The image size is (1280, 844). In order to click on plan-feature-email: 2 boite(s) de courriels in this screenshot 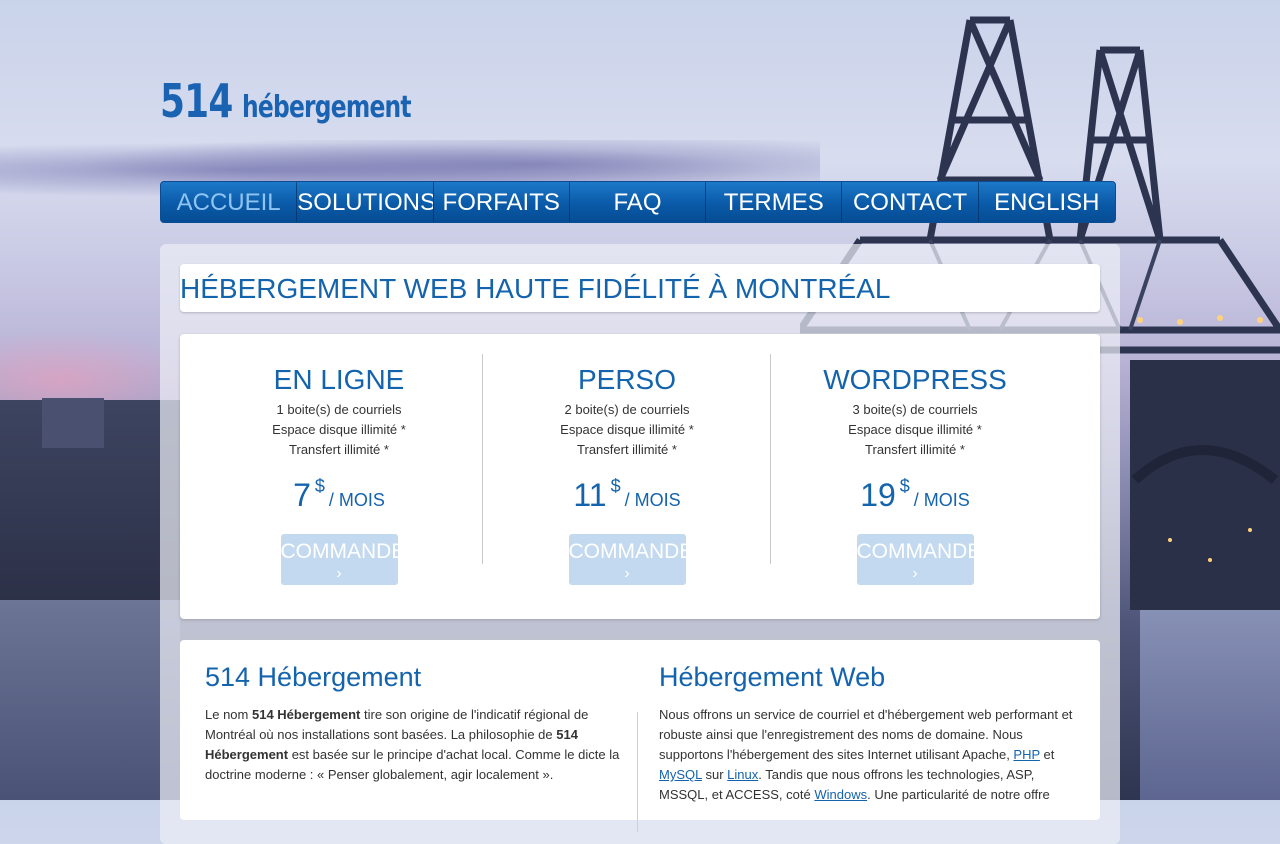, I will do `click(627, 409)`.